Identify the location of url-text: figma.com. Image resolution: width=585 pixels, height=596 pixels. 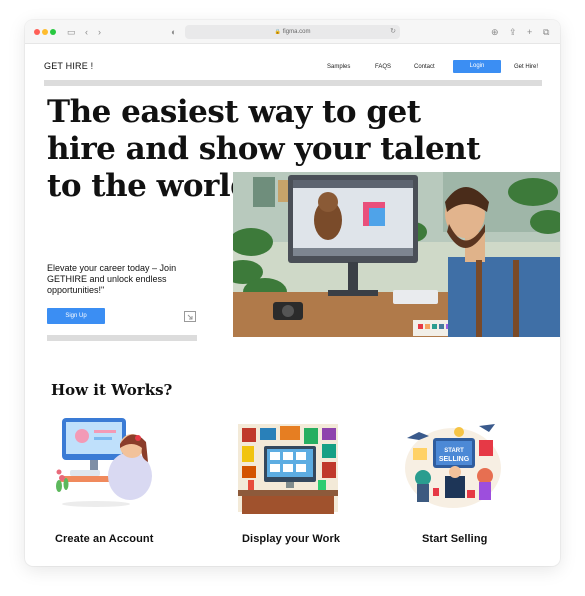
(296, 32).